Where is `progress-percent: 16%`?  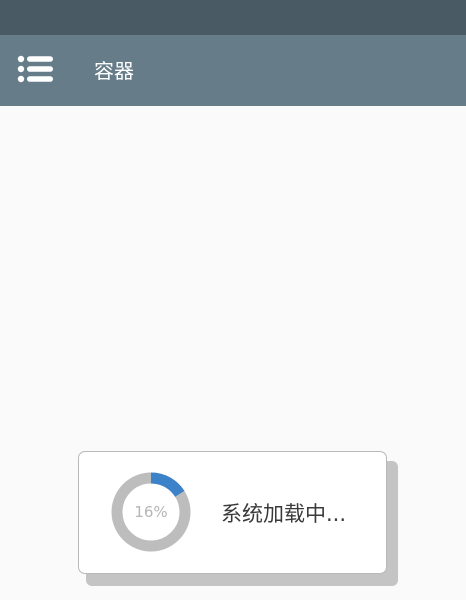
progress-percent: 16% is located at coordinates (151, 512).